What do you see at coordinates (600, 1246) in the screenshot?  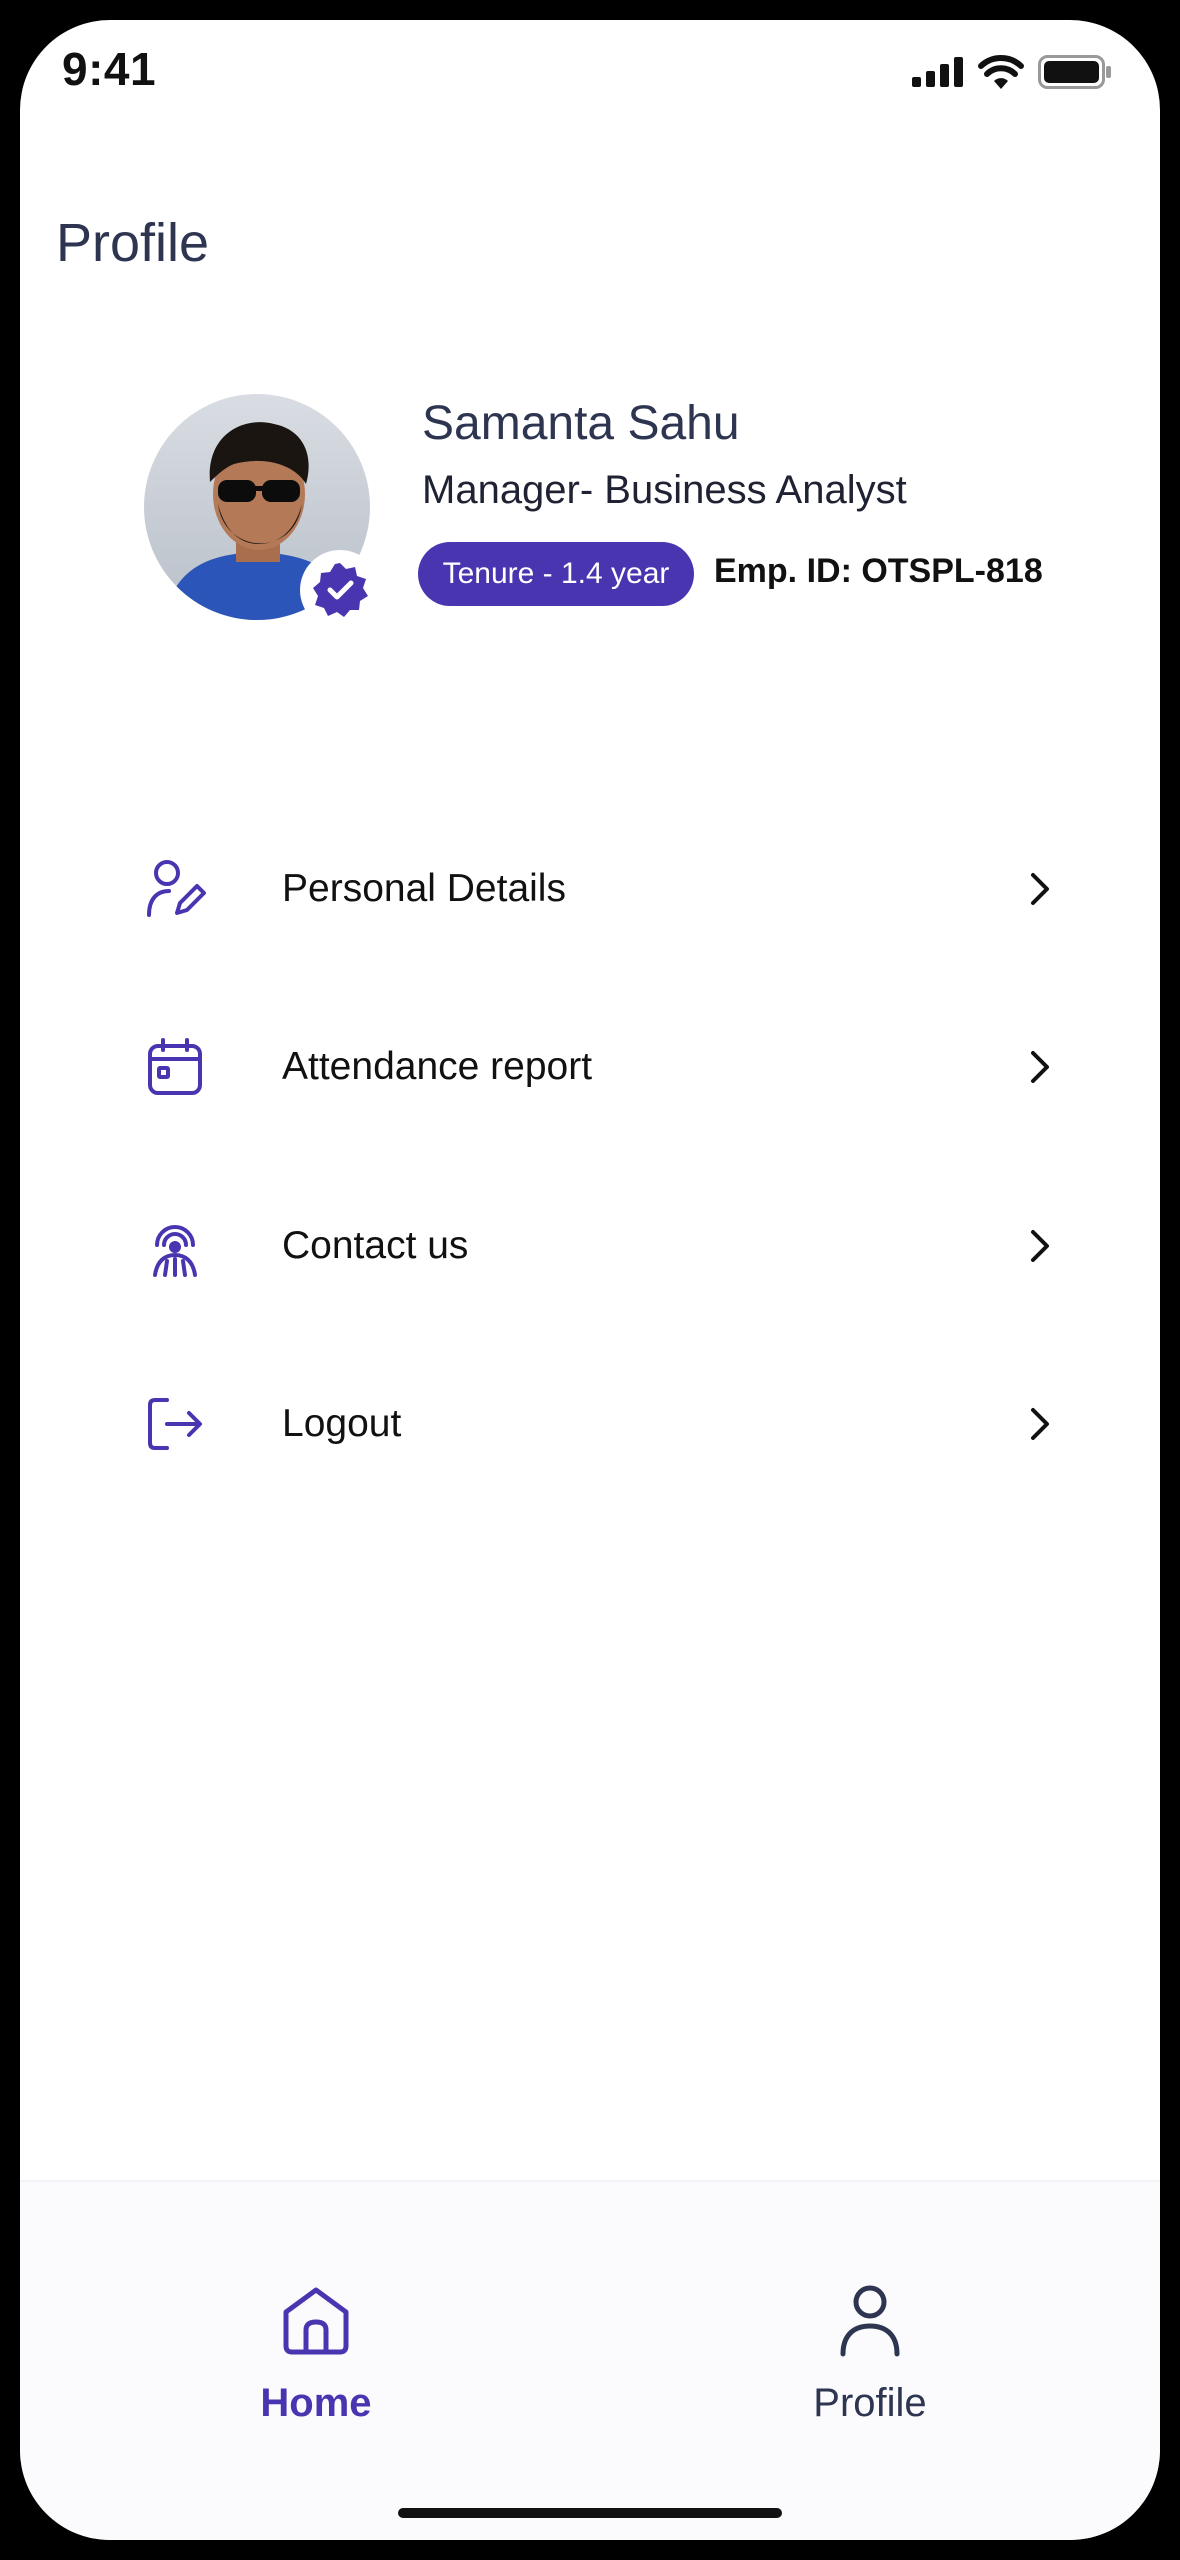 I see `menu-item-contact-us: Contact us` at bounding box center [600, 1246].